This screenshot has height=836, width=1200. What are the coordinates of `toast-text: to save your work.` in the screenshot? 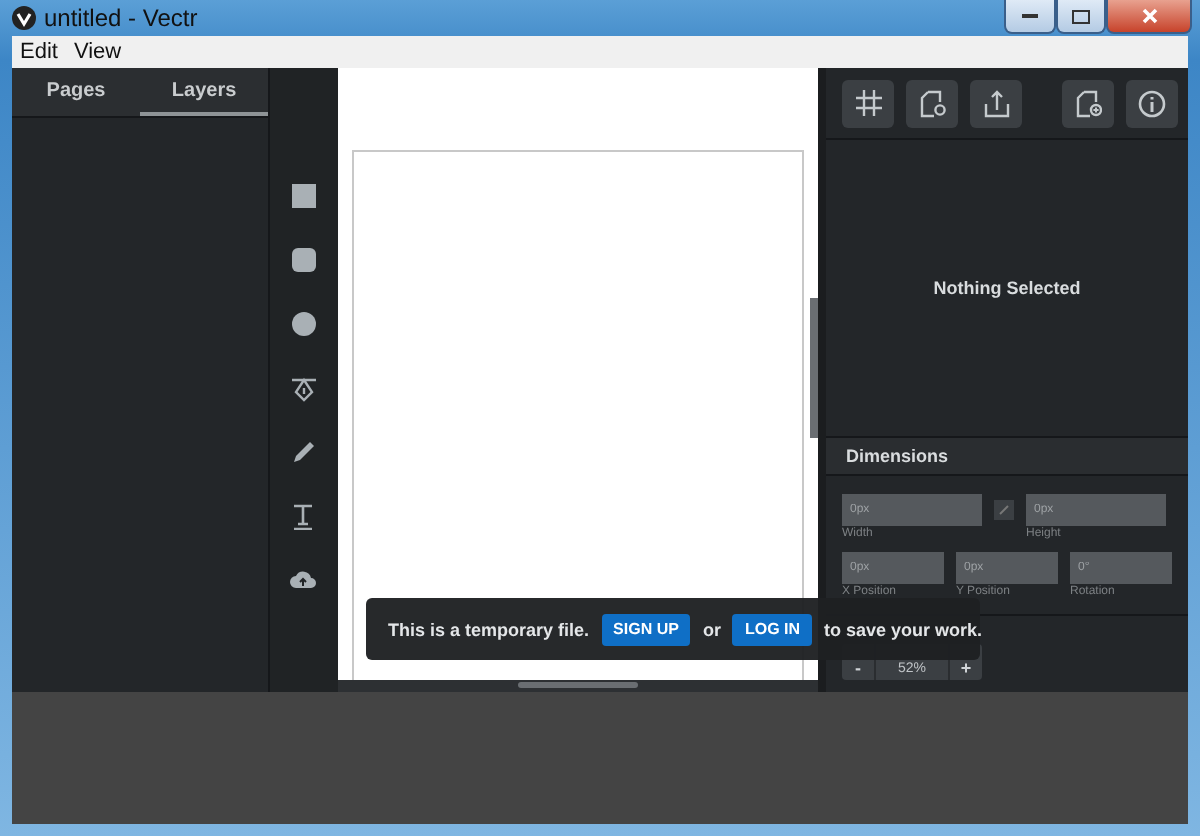 It's located at (903, 629).